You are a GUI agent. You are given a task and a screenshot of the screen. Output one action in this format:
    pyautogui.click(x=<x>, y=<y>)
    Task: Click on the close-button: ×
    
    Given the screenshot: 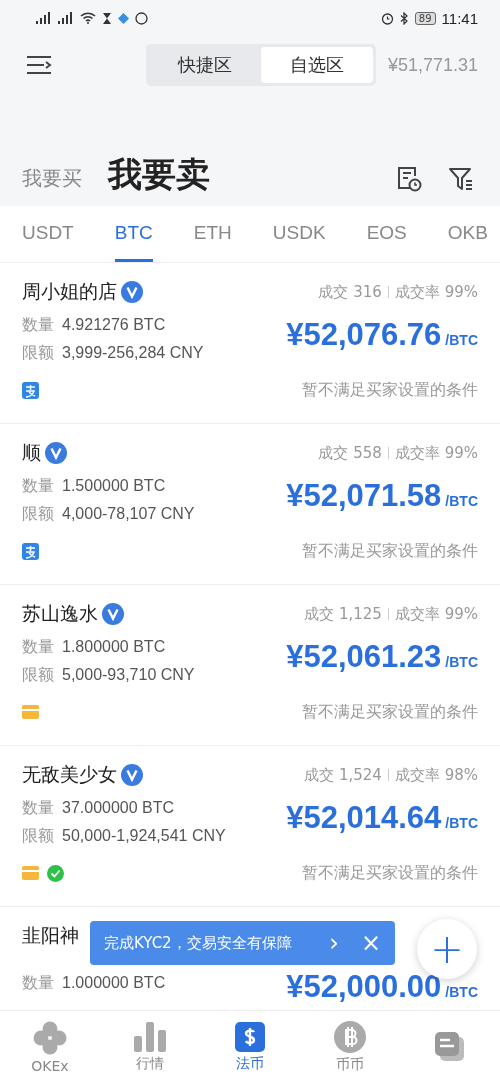 What is the action you would take?
    pyautogui.click(x=370, y=943)
    